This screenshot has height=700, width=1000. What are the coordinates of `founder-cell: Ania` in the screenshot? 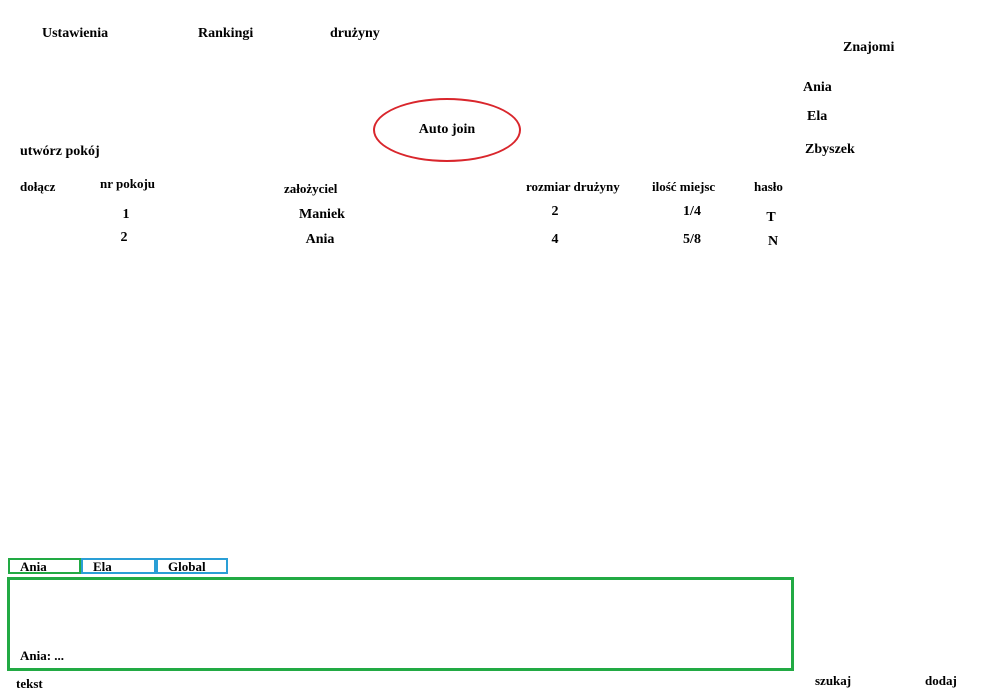 It's located at (320, 239).